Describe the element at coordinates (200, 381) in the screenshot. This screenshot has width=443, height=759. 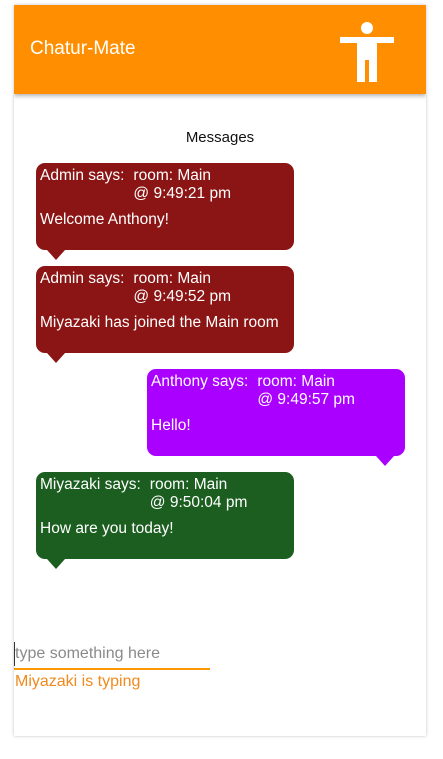
I see `message-sender: Anthony says:` at that location.